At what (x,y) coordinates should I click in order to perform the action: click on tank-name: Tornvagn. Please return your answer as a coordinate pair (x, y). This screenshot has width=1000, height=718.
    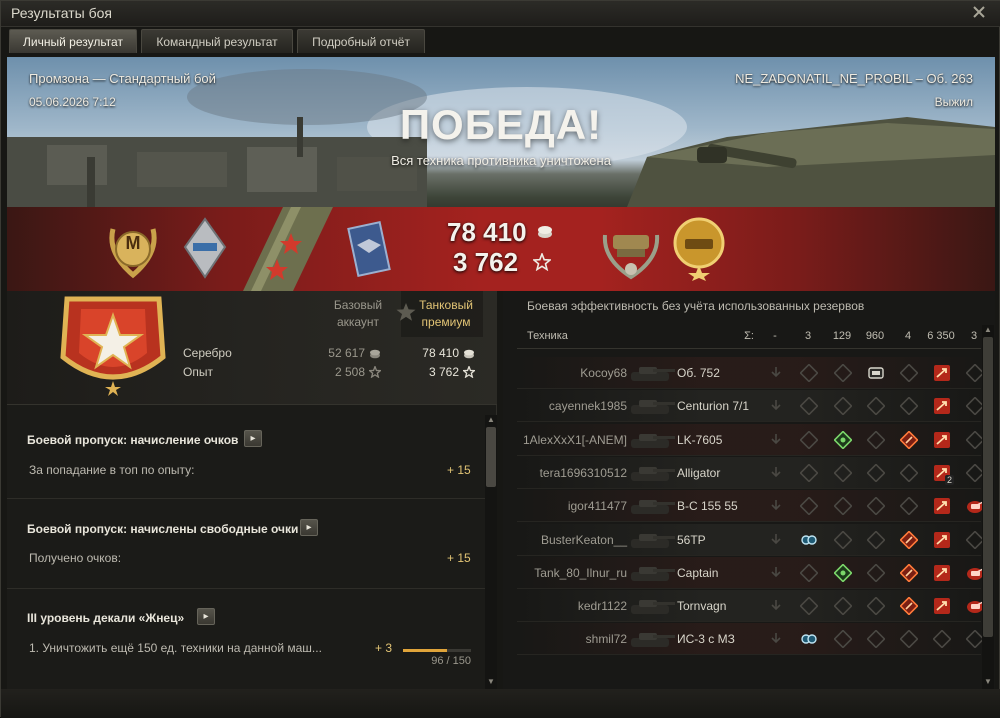
    Looking at the image, I should click on (702, 606).